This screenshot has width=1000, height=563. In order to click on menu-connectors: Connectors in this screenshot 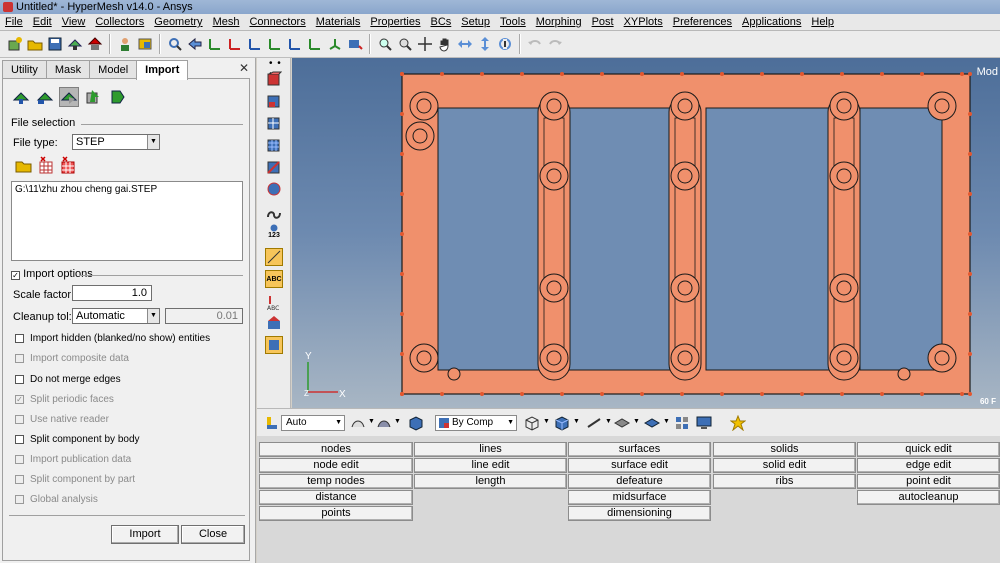, I will do `click(277, 22)`.